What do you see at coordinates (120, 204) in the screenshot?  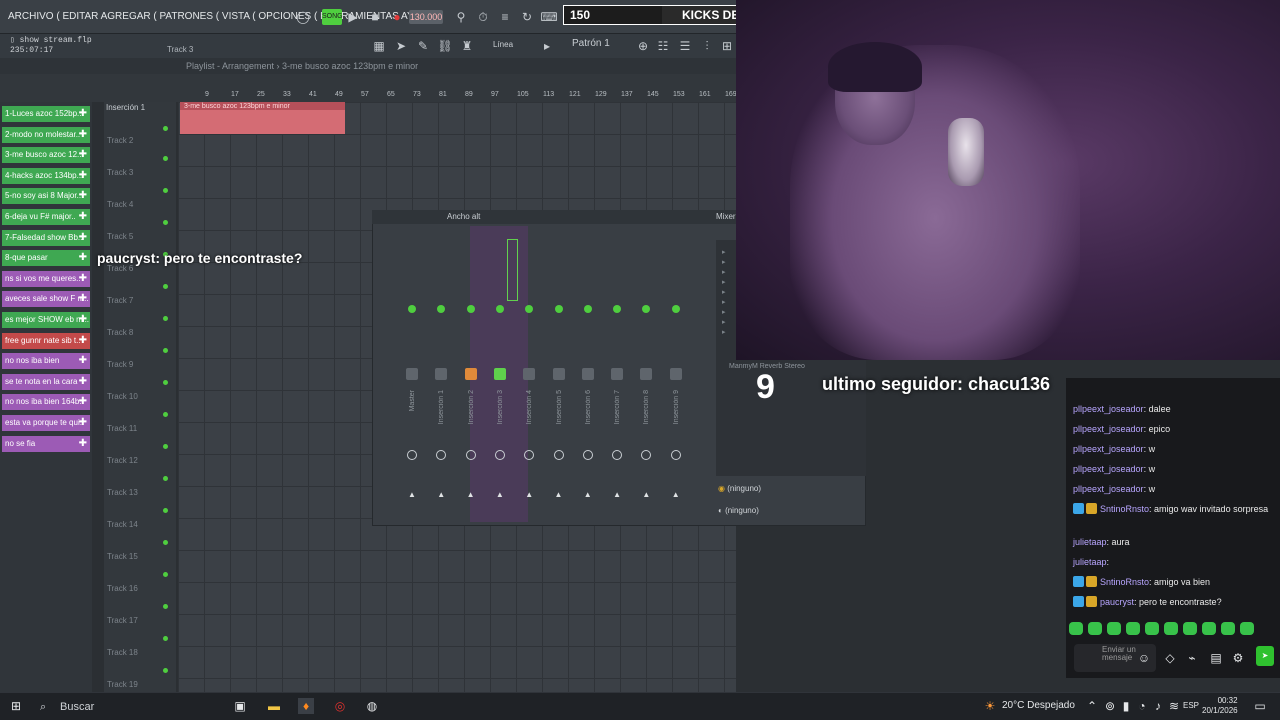 I see `track-header: Track 4` at bounding box center [120, 204].